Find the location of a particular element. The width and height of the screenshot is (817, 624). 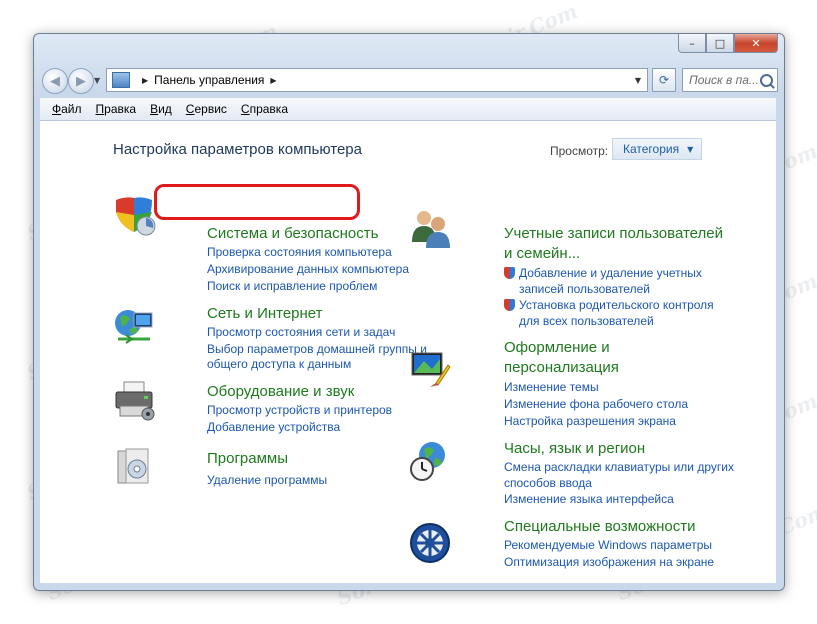

link-change-keyboards: Смена раскладки клавиатуры или других is located at coordinates (619, 467).